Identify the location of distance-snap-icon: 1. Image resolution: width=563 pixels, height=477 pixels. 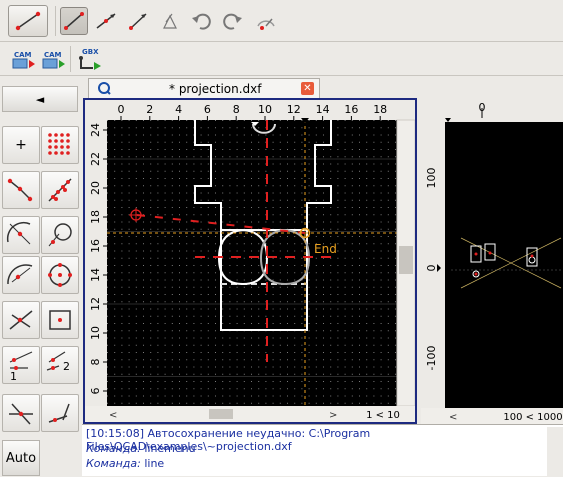
(21, 366).